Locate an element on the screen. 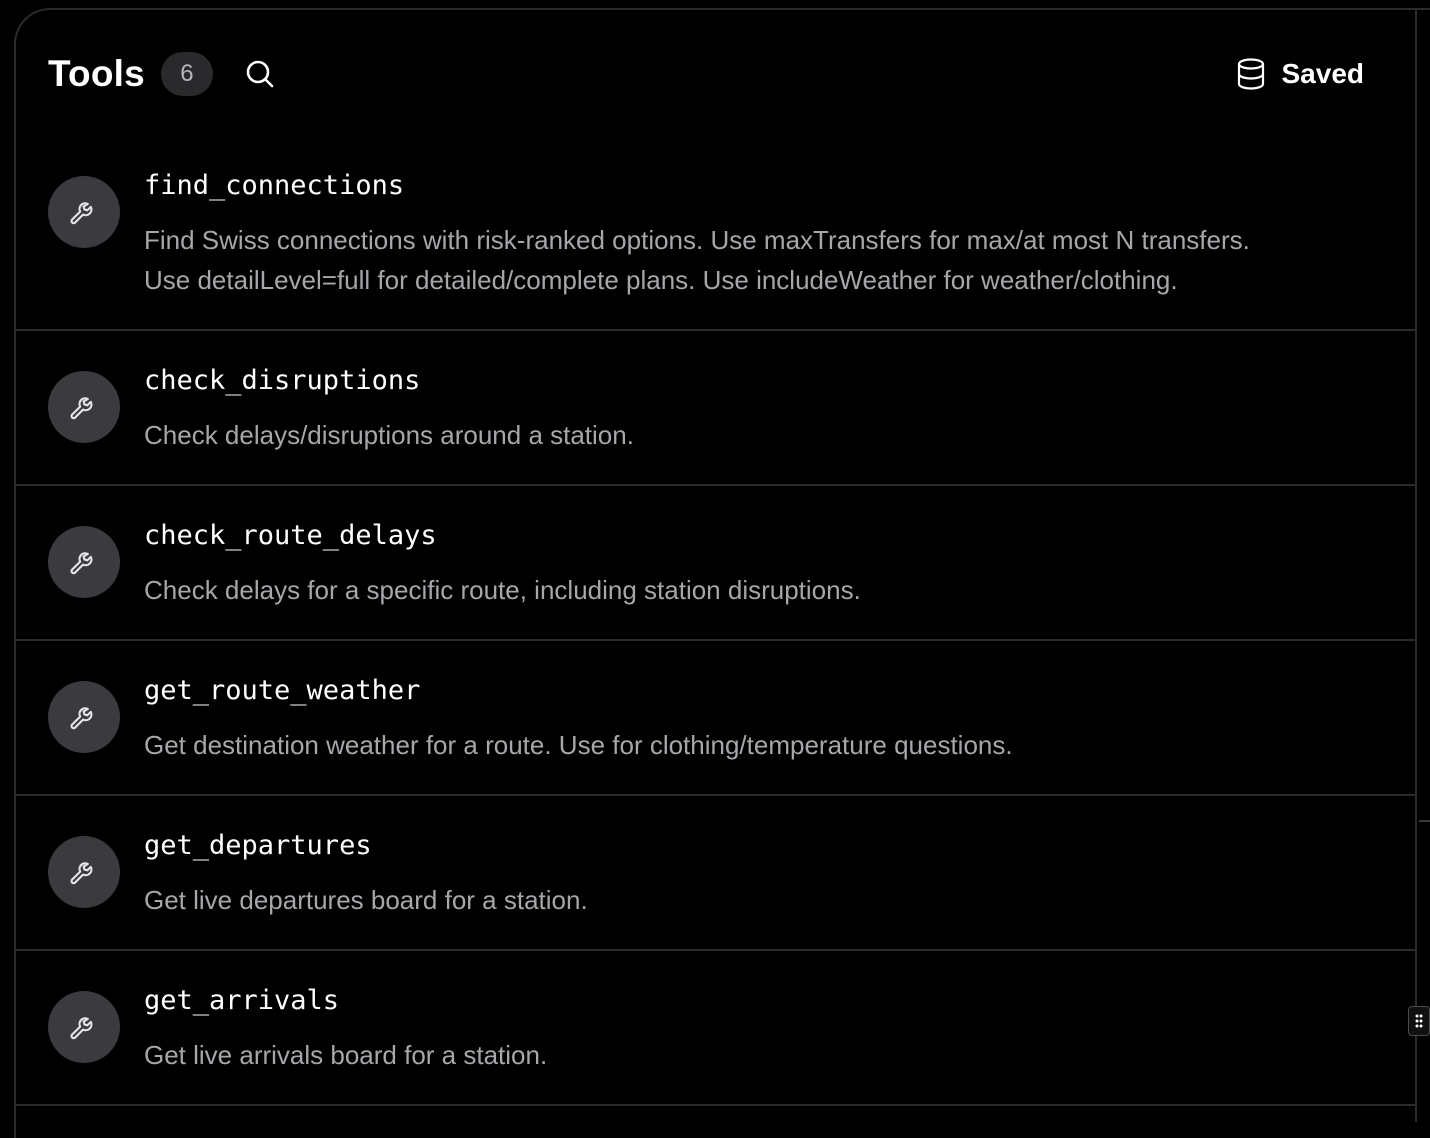  tool-name: get_arrivals is located at coordinates (242, 1000).